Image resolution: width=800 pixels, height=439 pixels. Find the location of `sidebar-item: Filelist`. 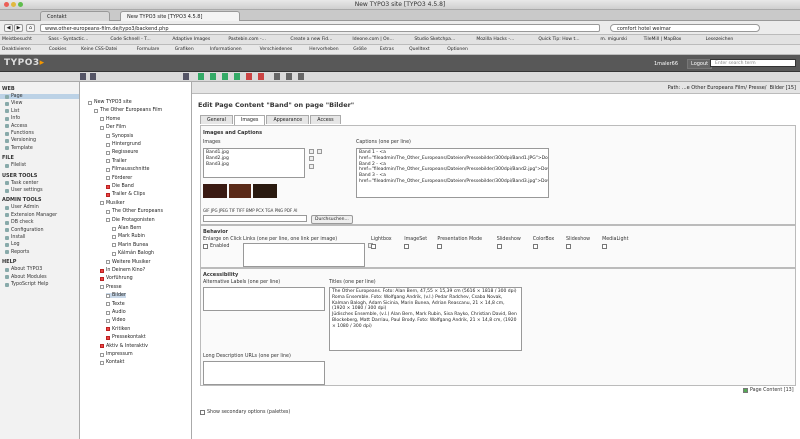

sidebar-item: Filelist is located at coordinates (15, 165).